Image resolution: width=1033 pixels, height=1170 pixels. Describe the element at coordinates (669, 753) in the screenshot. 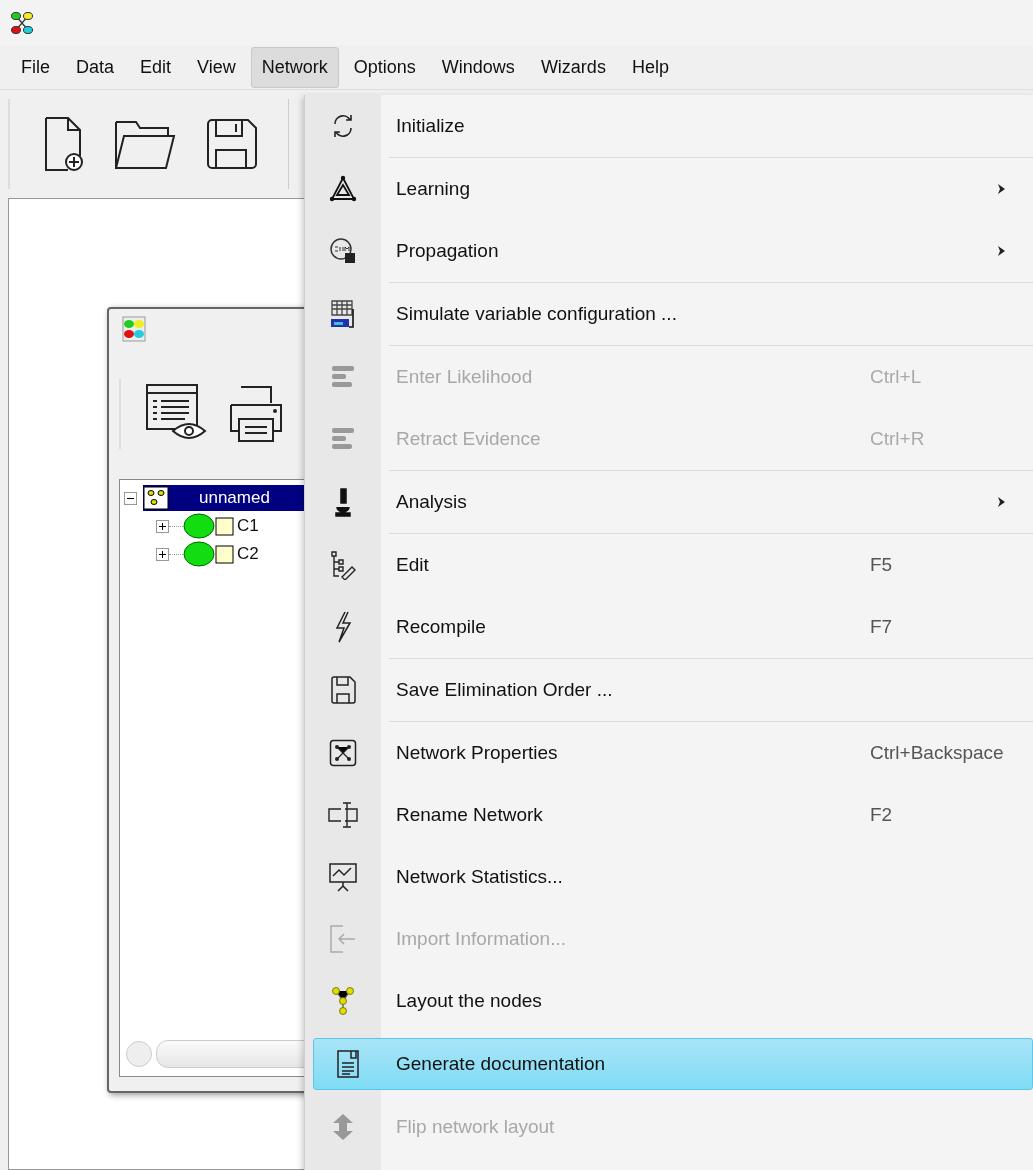

I see `menu-item: Network Properties Ctrl+Backspace` at that location.